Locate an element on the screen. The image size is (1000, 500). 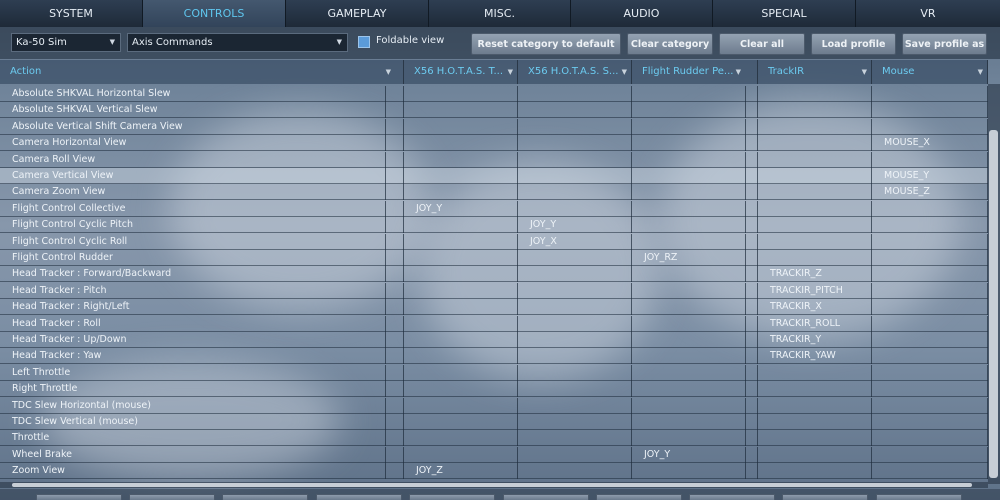
binding-cell: TRACKIR_PITCH is located at coordinates (815, 290).